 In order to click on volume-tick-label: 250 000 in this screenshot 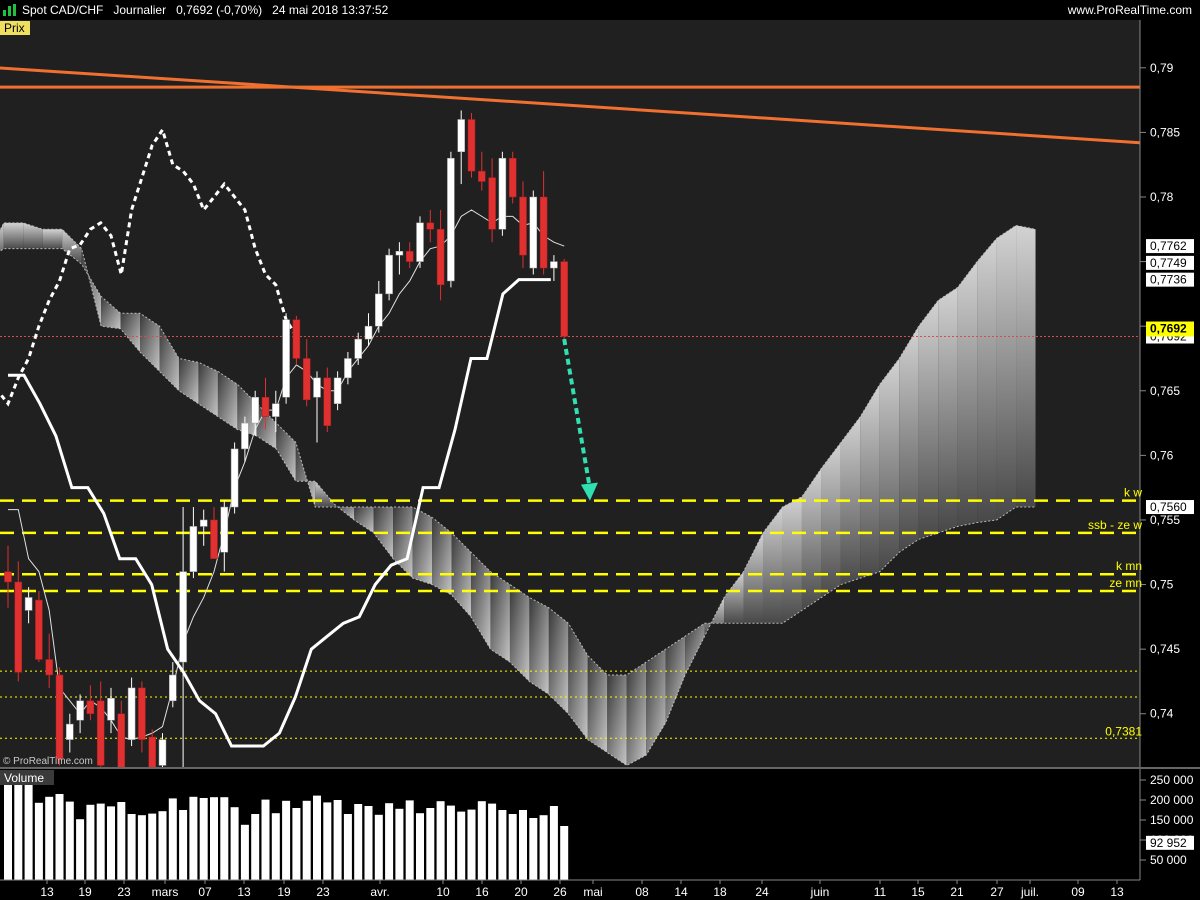, I will do `click(1172, 780)`.